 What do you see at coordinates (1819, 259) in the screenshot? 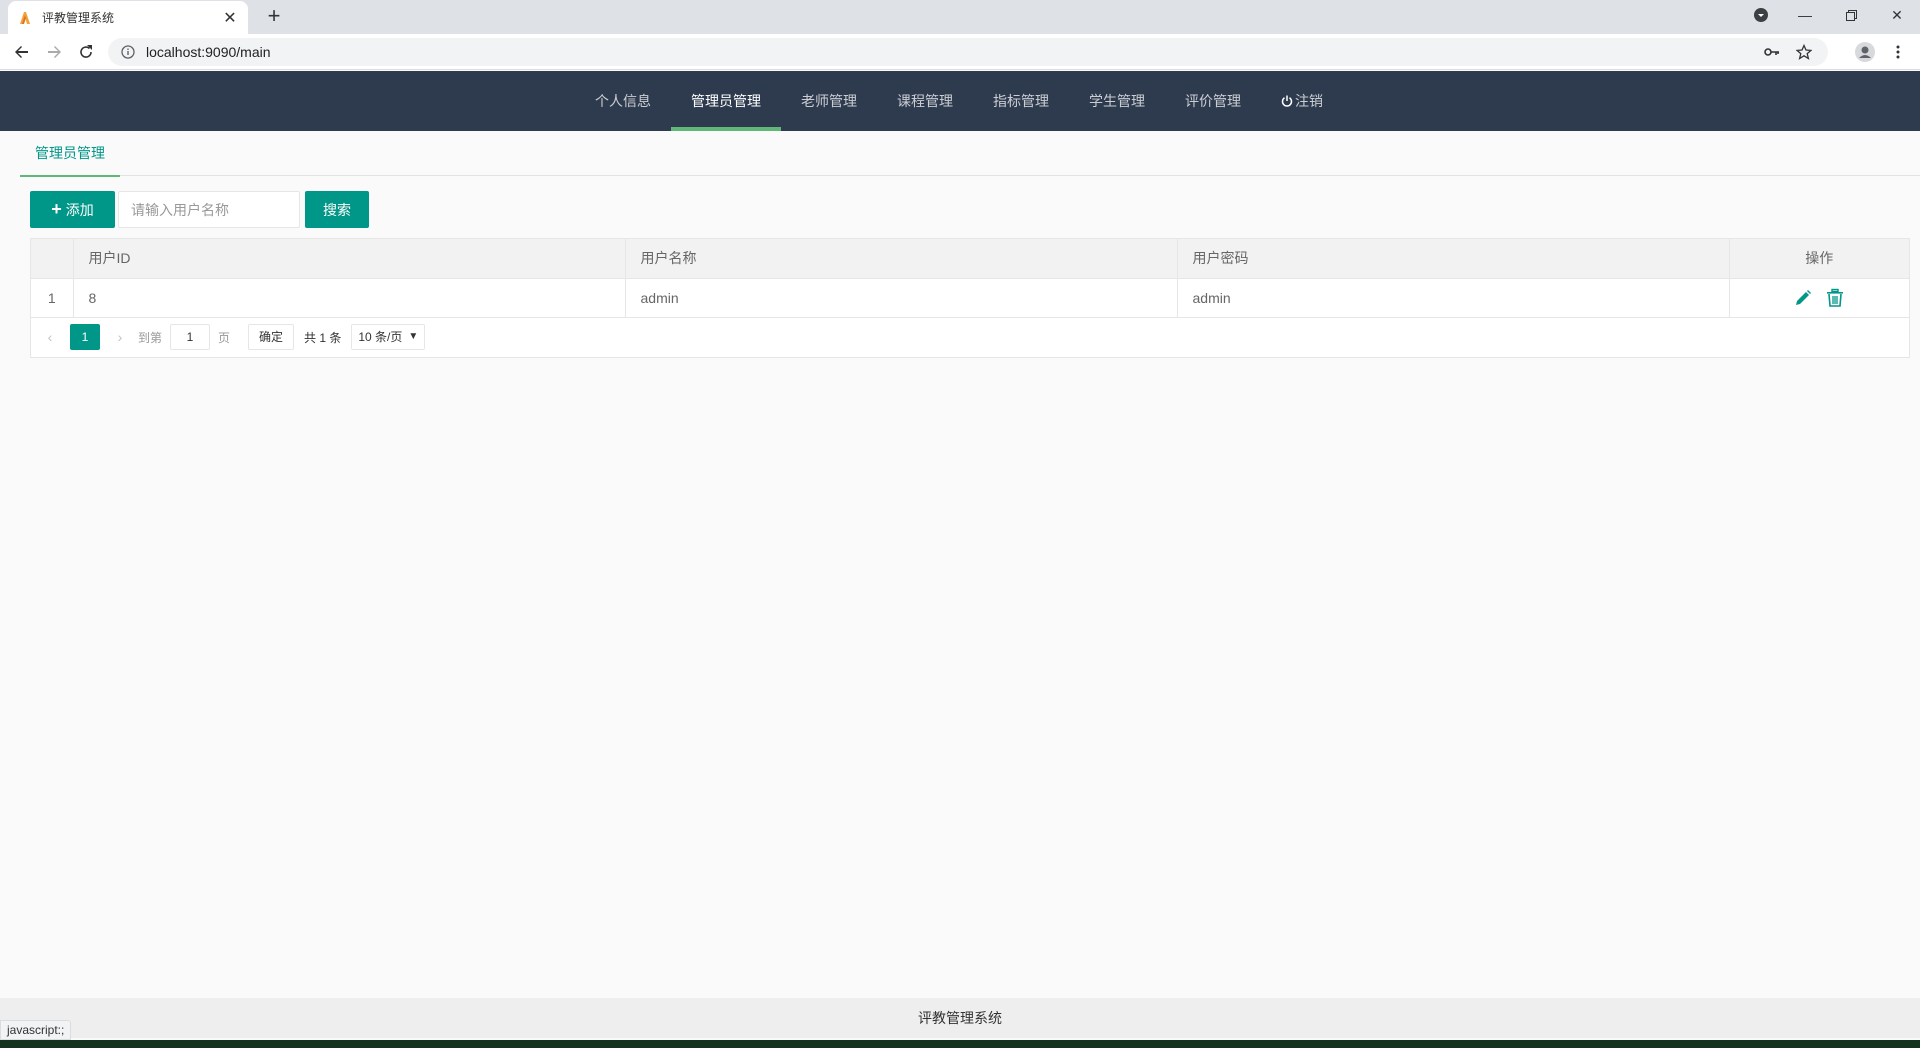
I see `header-actions: 操作` at bounding box center [1819, 259].